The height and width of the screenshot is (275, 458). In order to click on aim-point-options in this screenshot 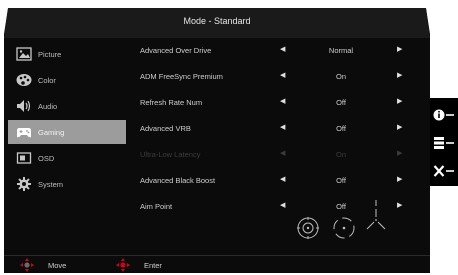, I will do `click(342, 222)`.